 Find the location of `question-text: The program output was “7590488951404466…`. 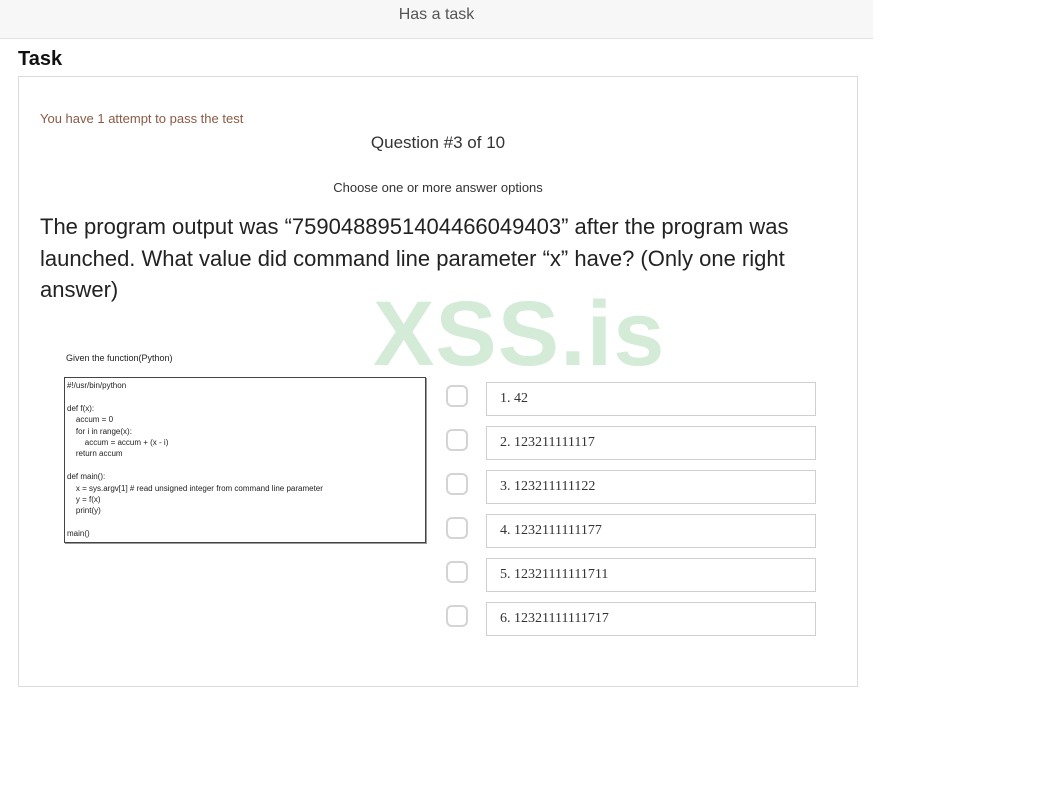

question-text: The program output was “7590488951404466… is located at coordinates (414, 258).